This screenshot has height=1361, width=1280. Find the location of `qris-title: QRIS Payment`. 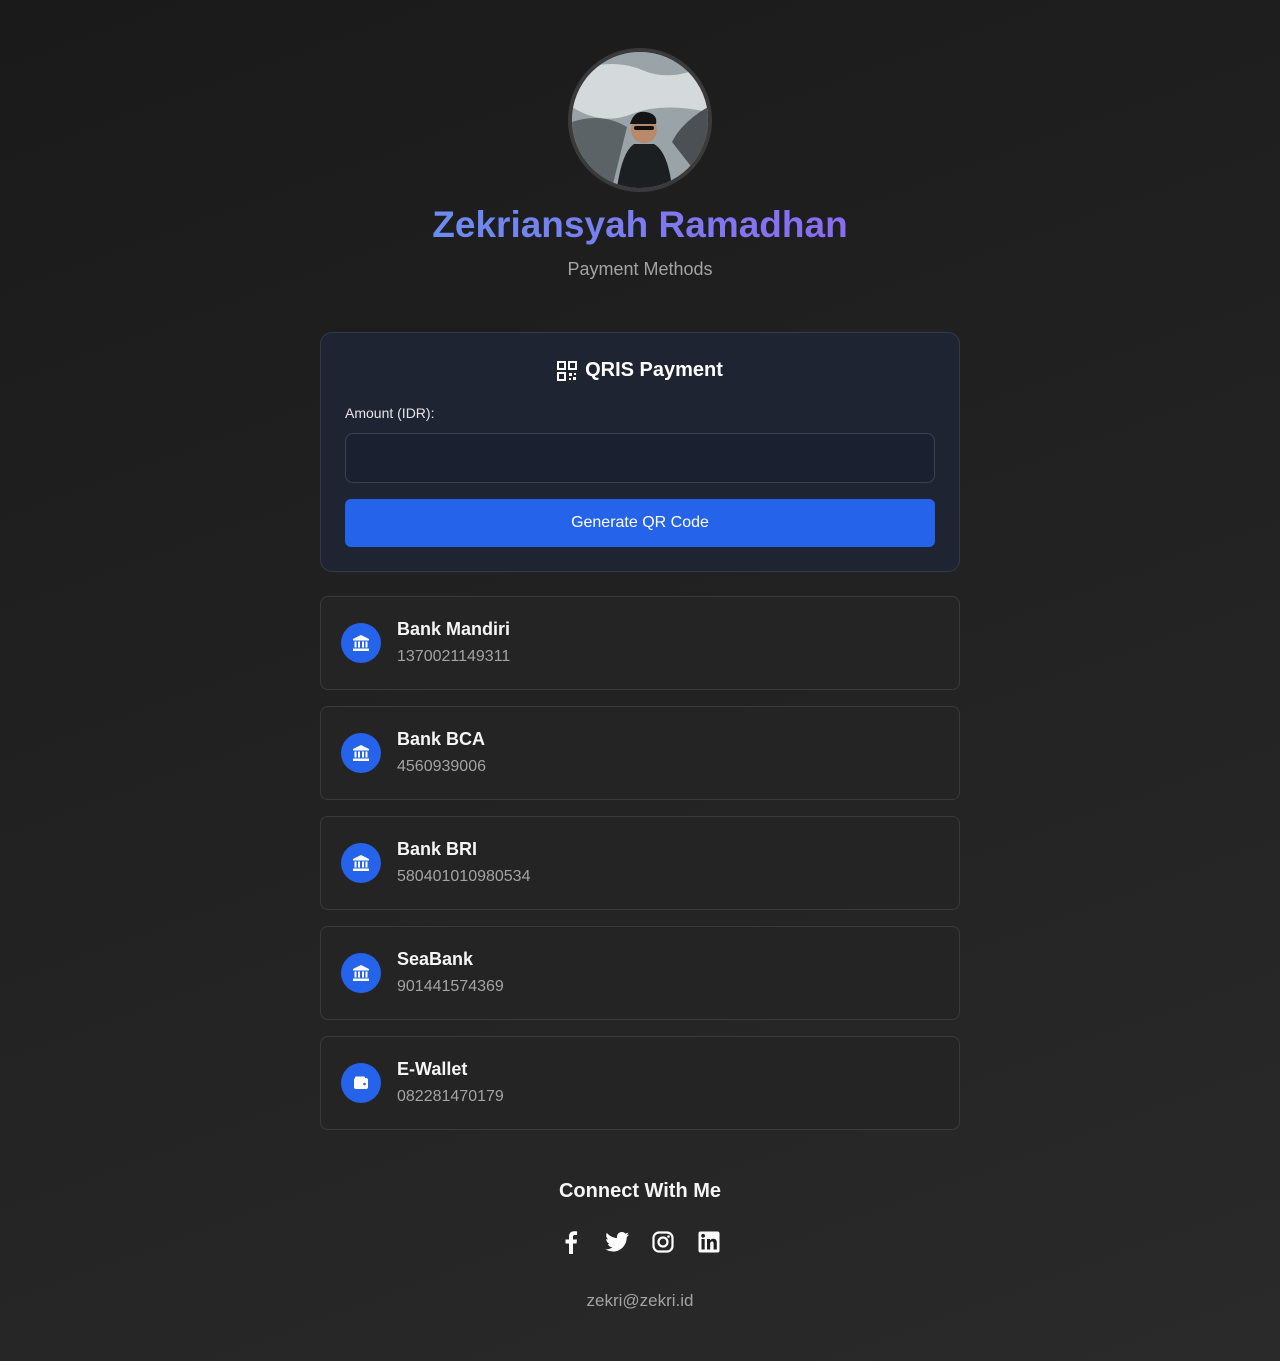

qris-title: QRIS Payment is located at coordinates (640, 370).